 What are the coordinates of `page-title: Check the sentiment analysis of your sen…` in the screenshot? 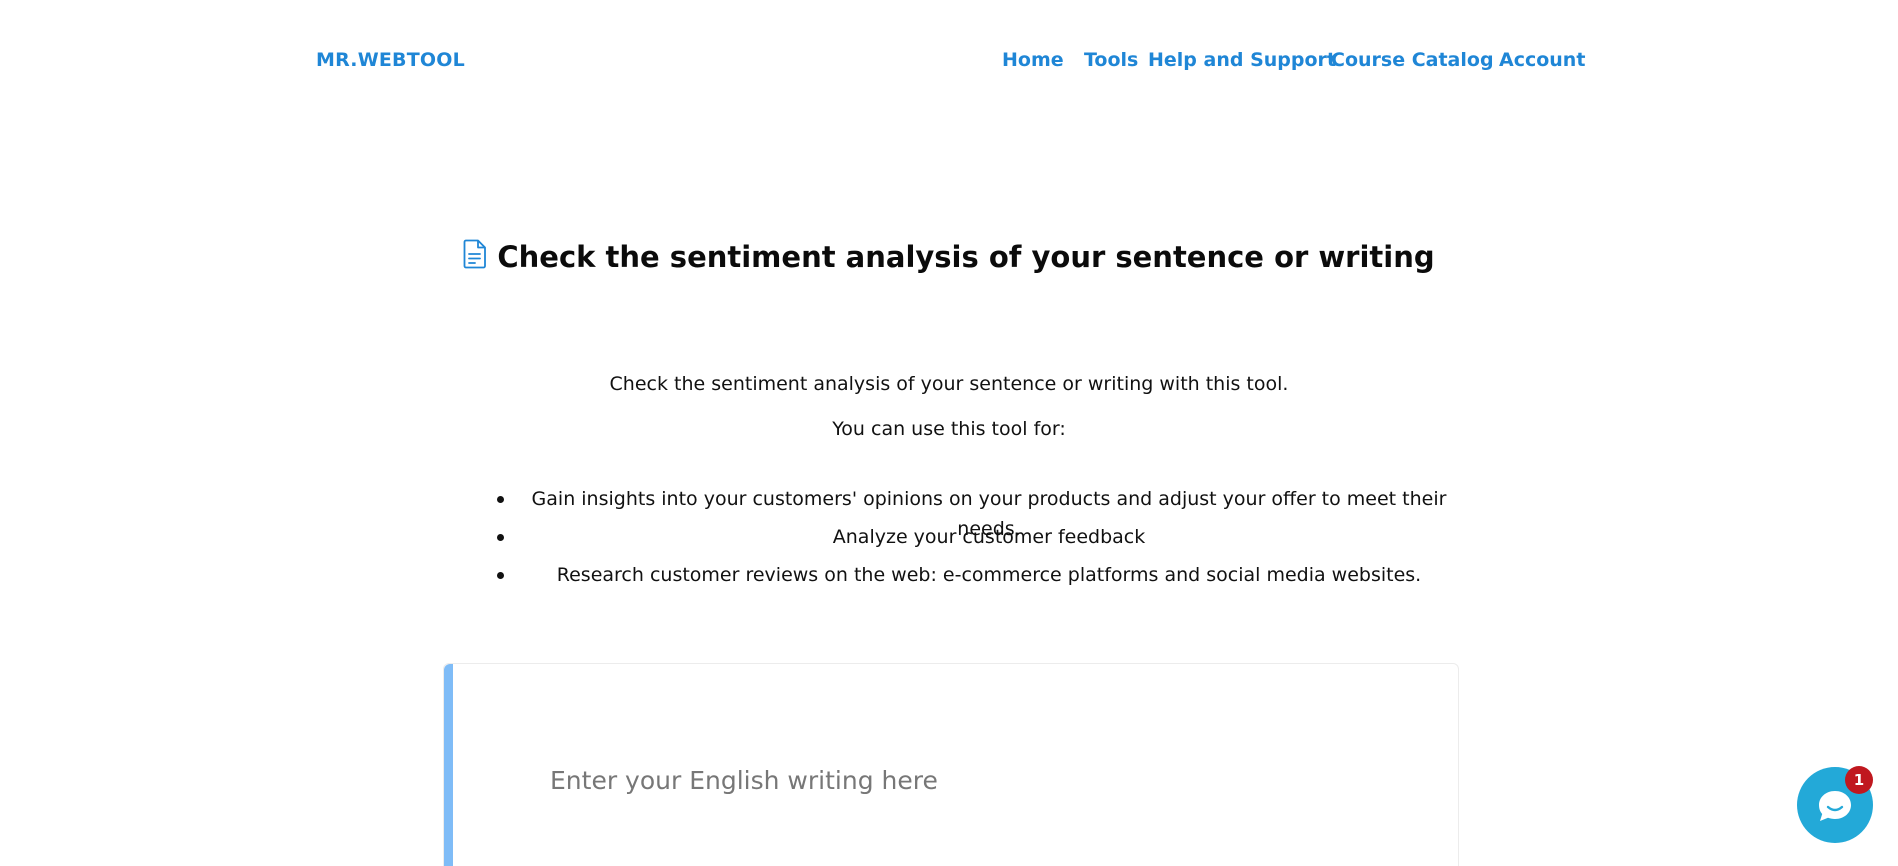 It's located at (966, 257).